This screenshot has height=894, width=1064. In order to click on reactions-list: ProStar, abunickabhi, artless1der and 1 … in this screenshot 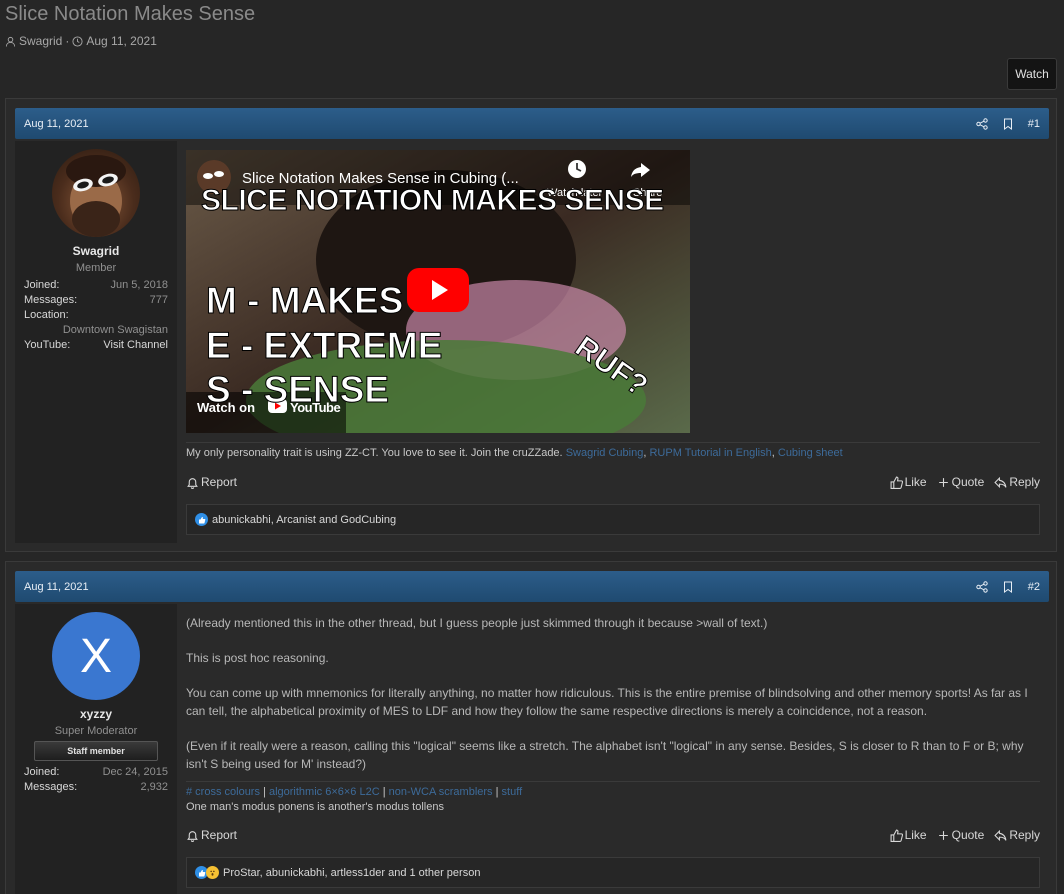, I will do `click(351, 873)`.